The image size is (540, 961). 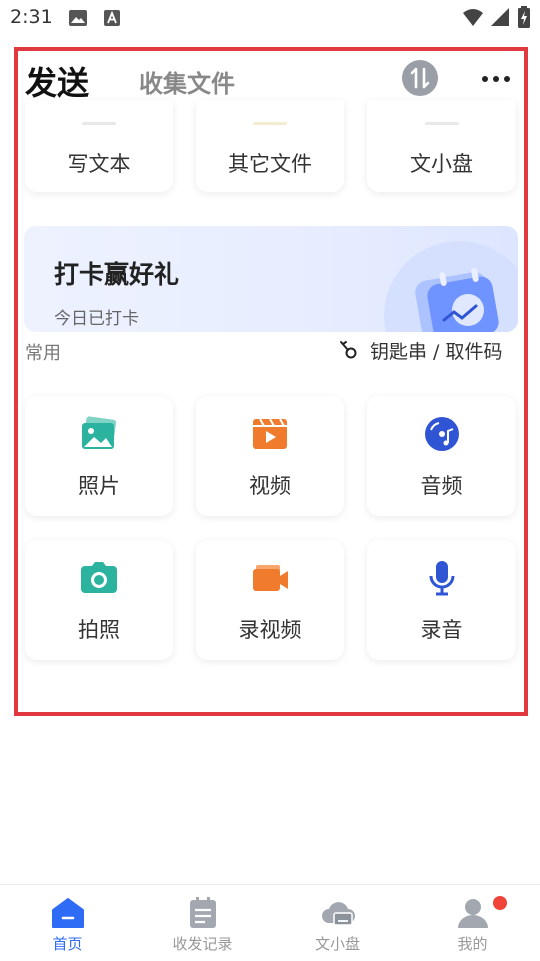 I want to click on wifi-icon, so click(x=473, y=17).